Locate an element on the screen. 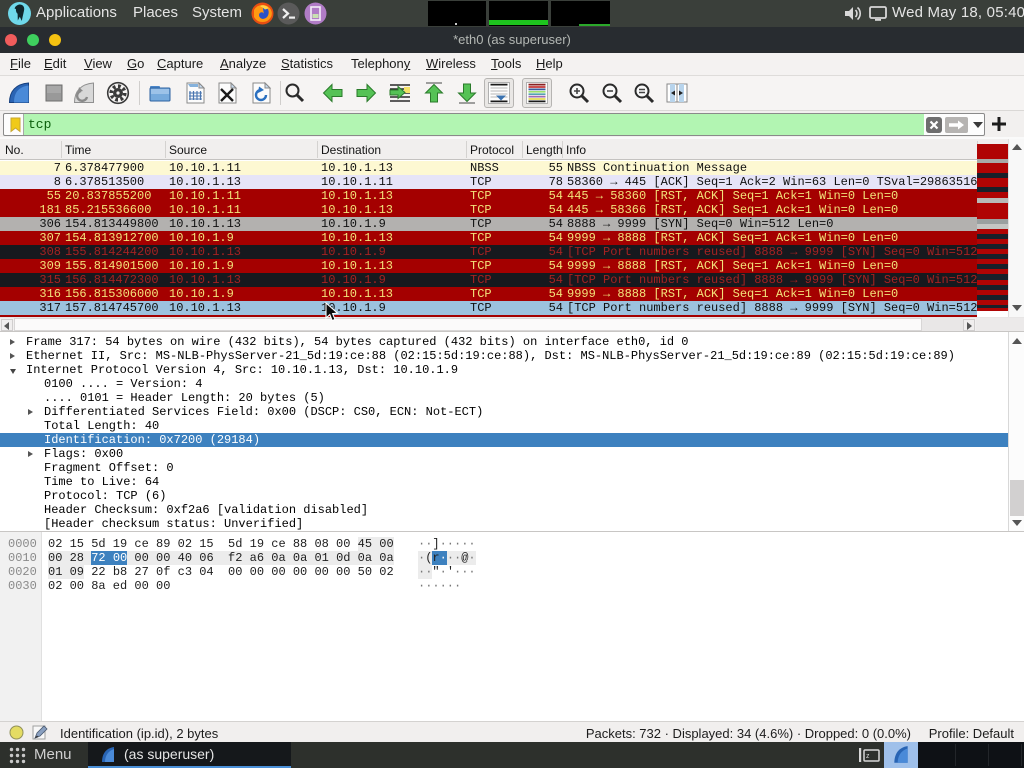 This screenshot has height=768, width=1024. svg-text: z is located at coordinates (868, 756).